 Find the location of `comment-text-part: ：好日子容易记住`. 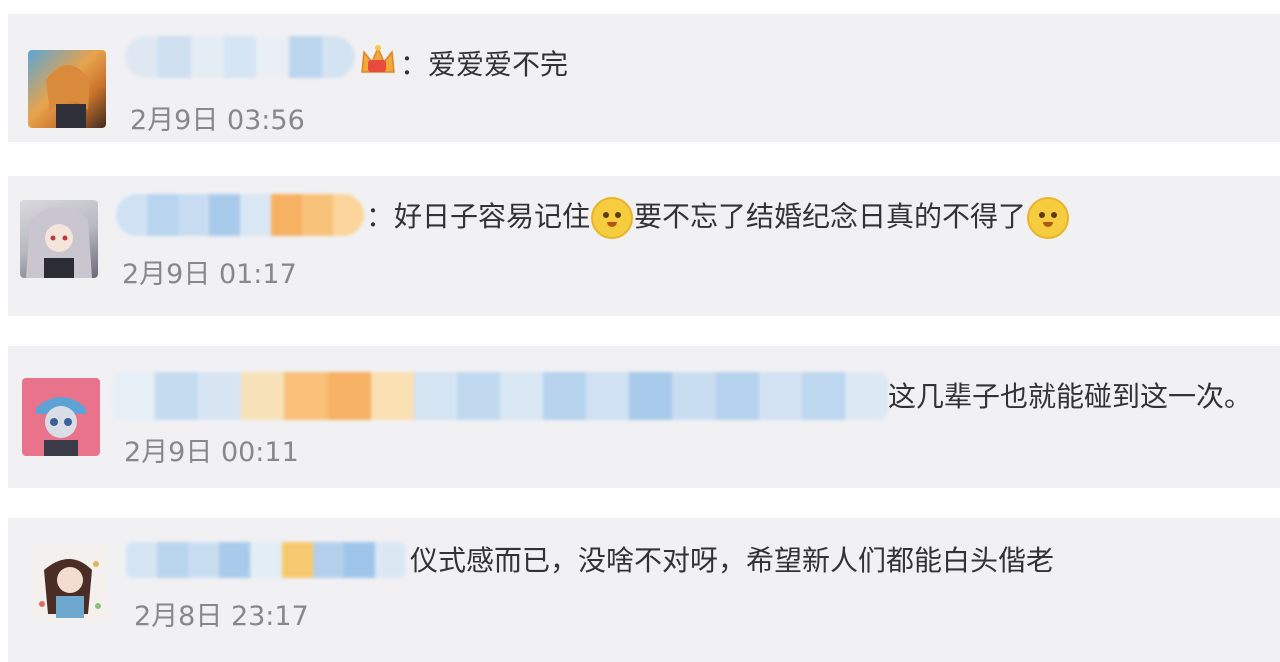

comment-text-part: ：好日子容易记住 is located at coordinates (478, 216).